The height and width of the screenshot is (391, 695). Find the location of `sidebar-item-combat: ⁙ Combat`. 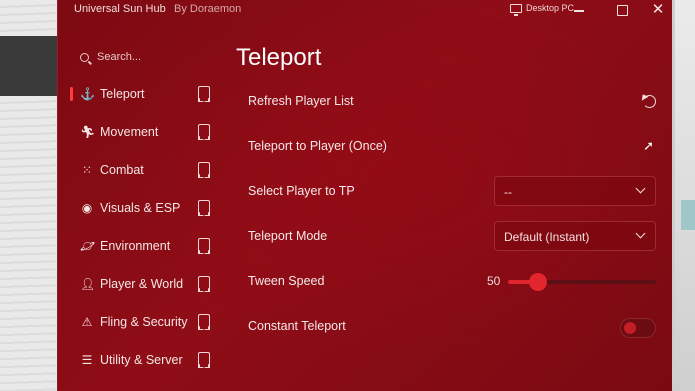

sidebar-item-combat: ⁙ Combat is located at coordinates (143, 170).